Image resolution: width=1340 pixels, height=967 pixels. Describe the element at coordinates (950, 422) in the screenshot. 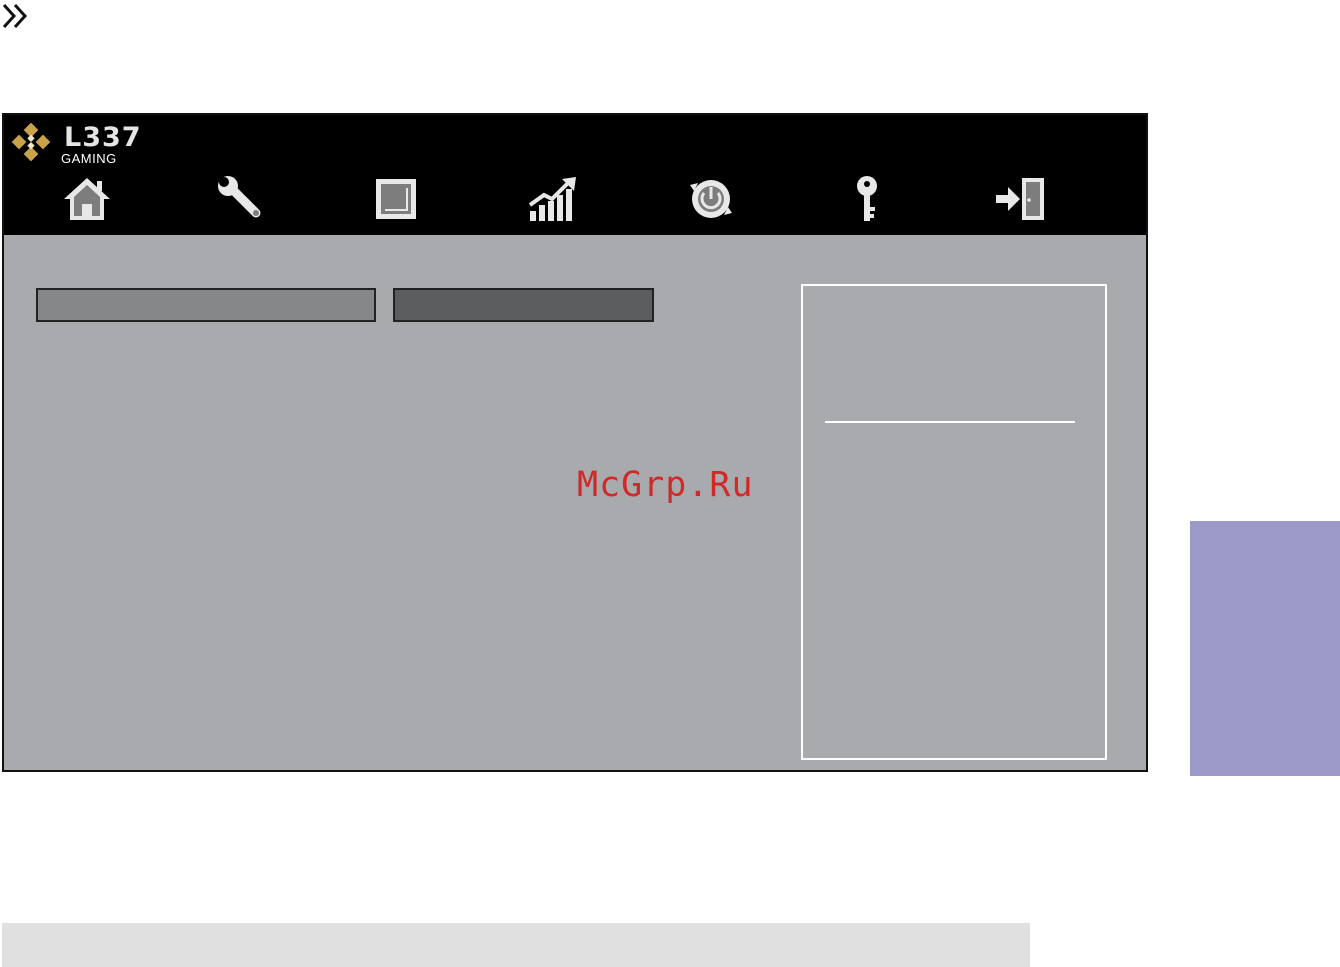

I see `help-divider` at that location.